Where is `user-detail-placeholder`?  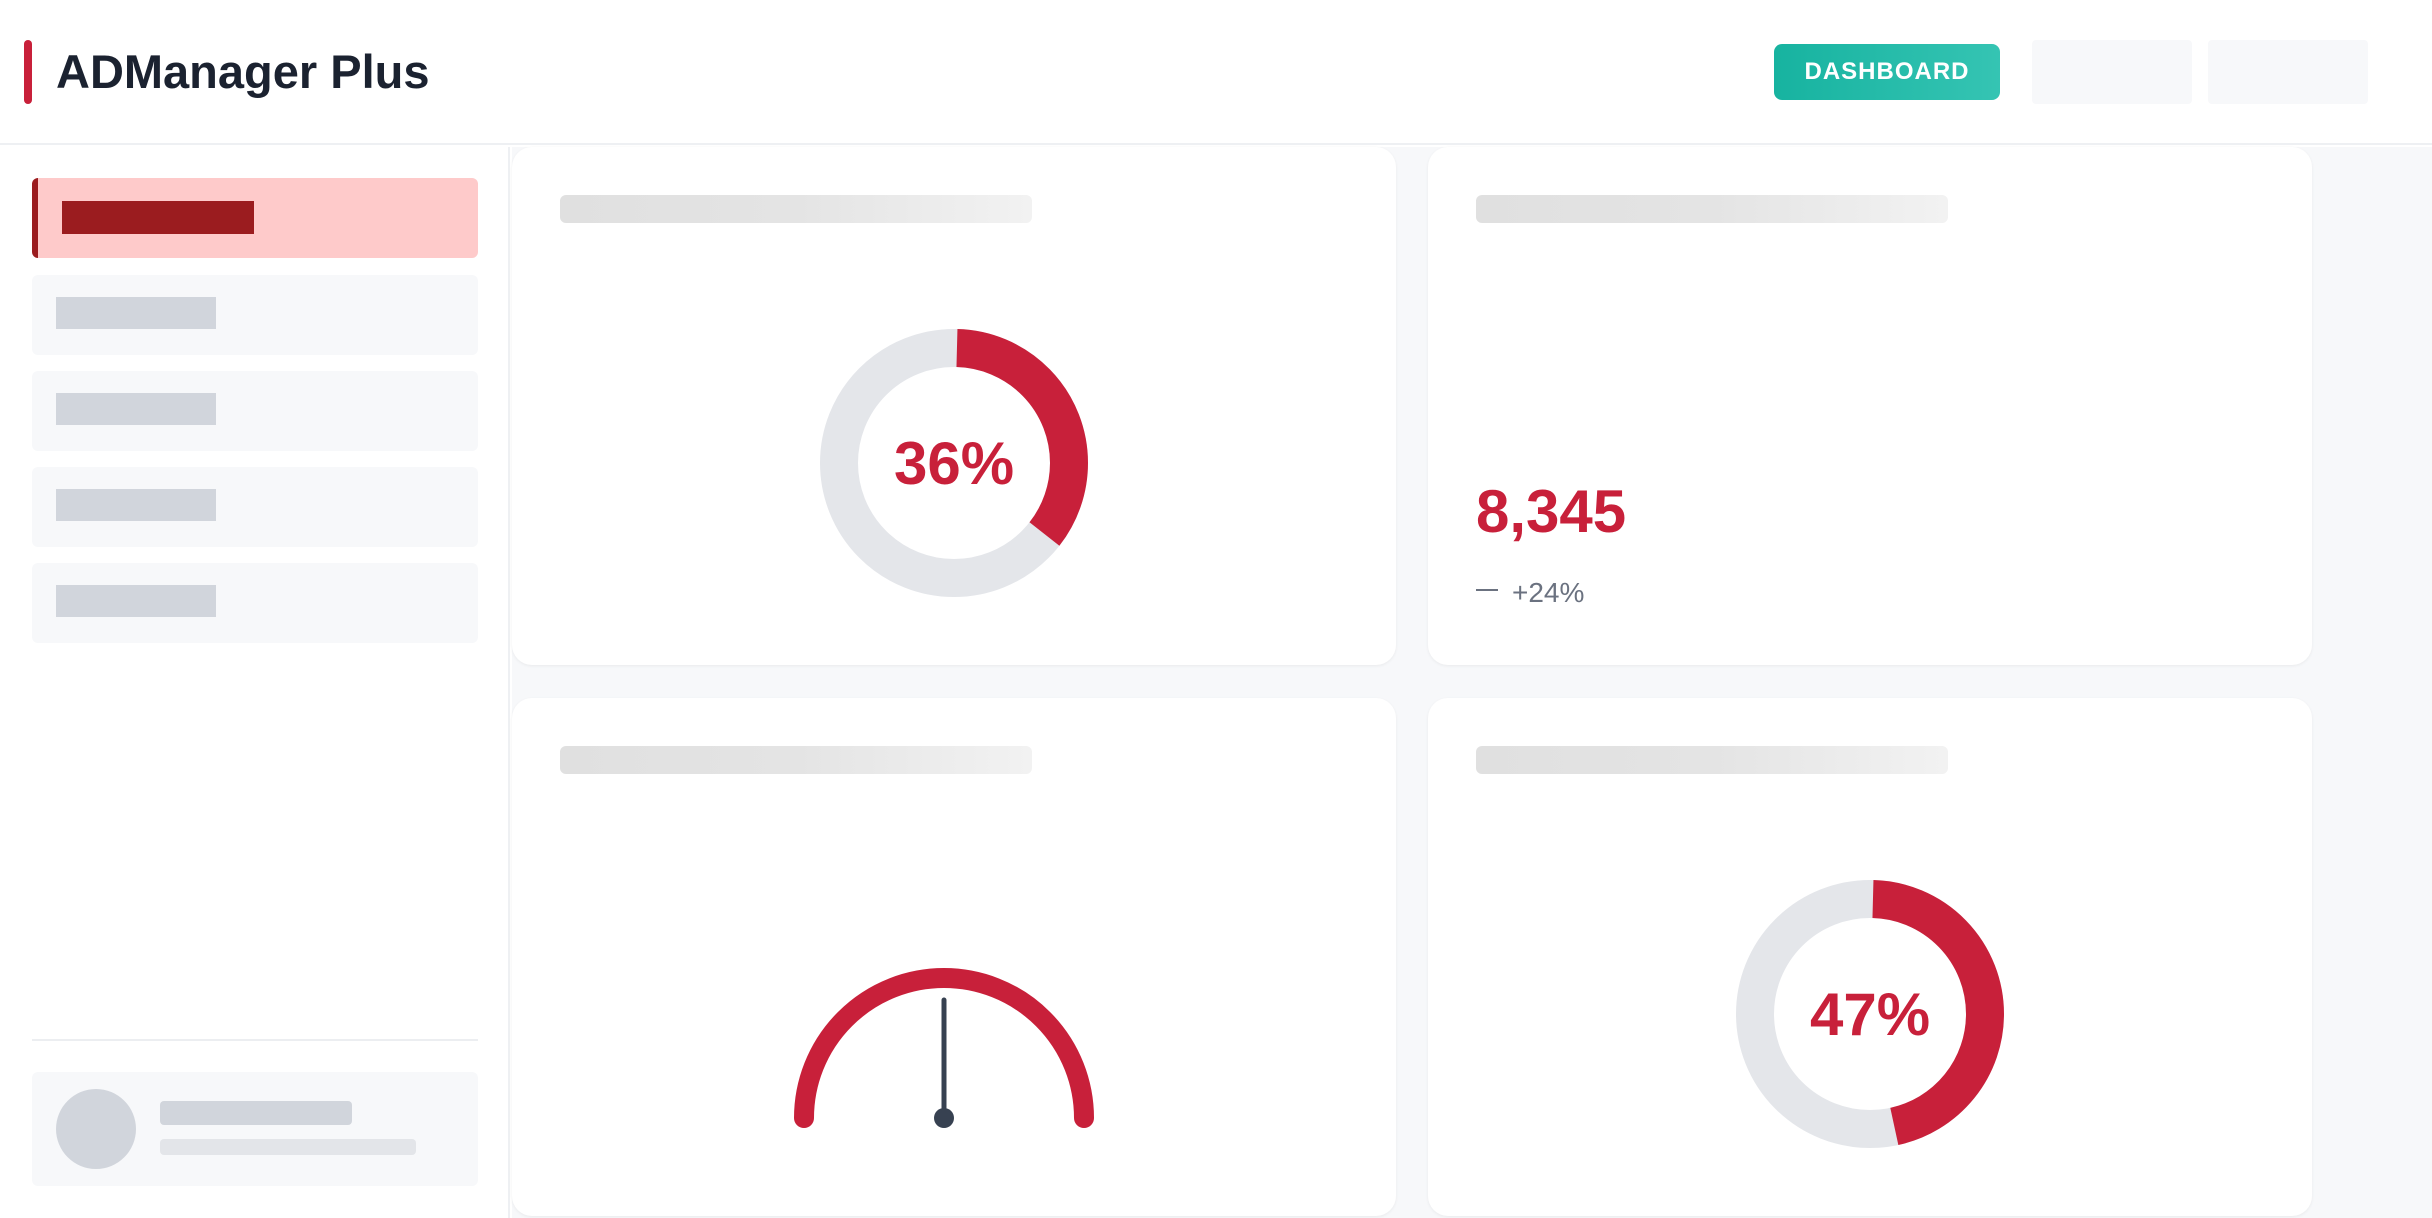
user-detail-placeholder is located at coordinates (288, 1147).